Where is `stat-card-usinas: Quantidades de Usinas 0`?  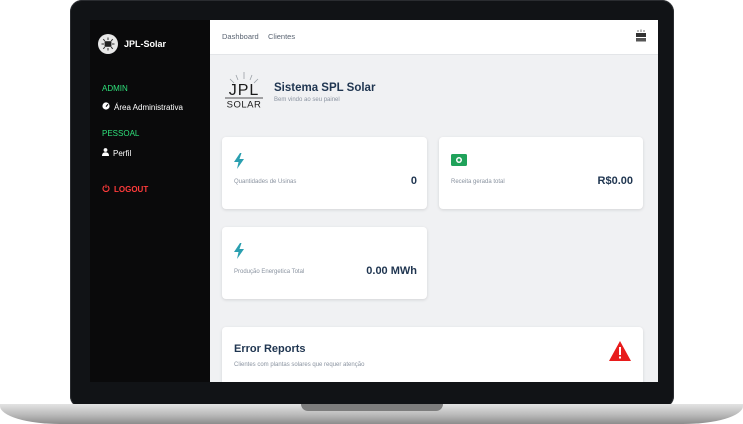 stat-card-usinas: Quantidades de Usinas 0 is located at coordinates (324, 173).